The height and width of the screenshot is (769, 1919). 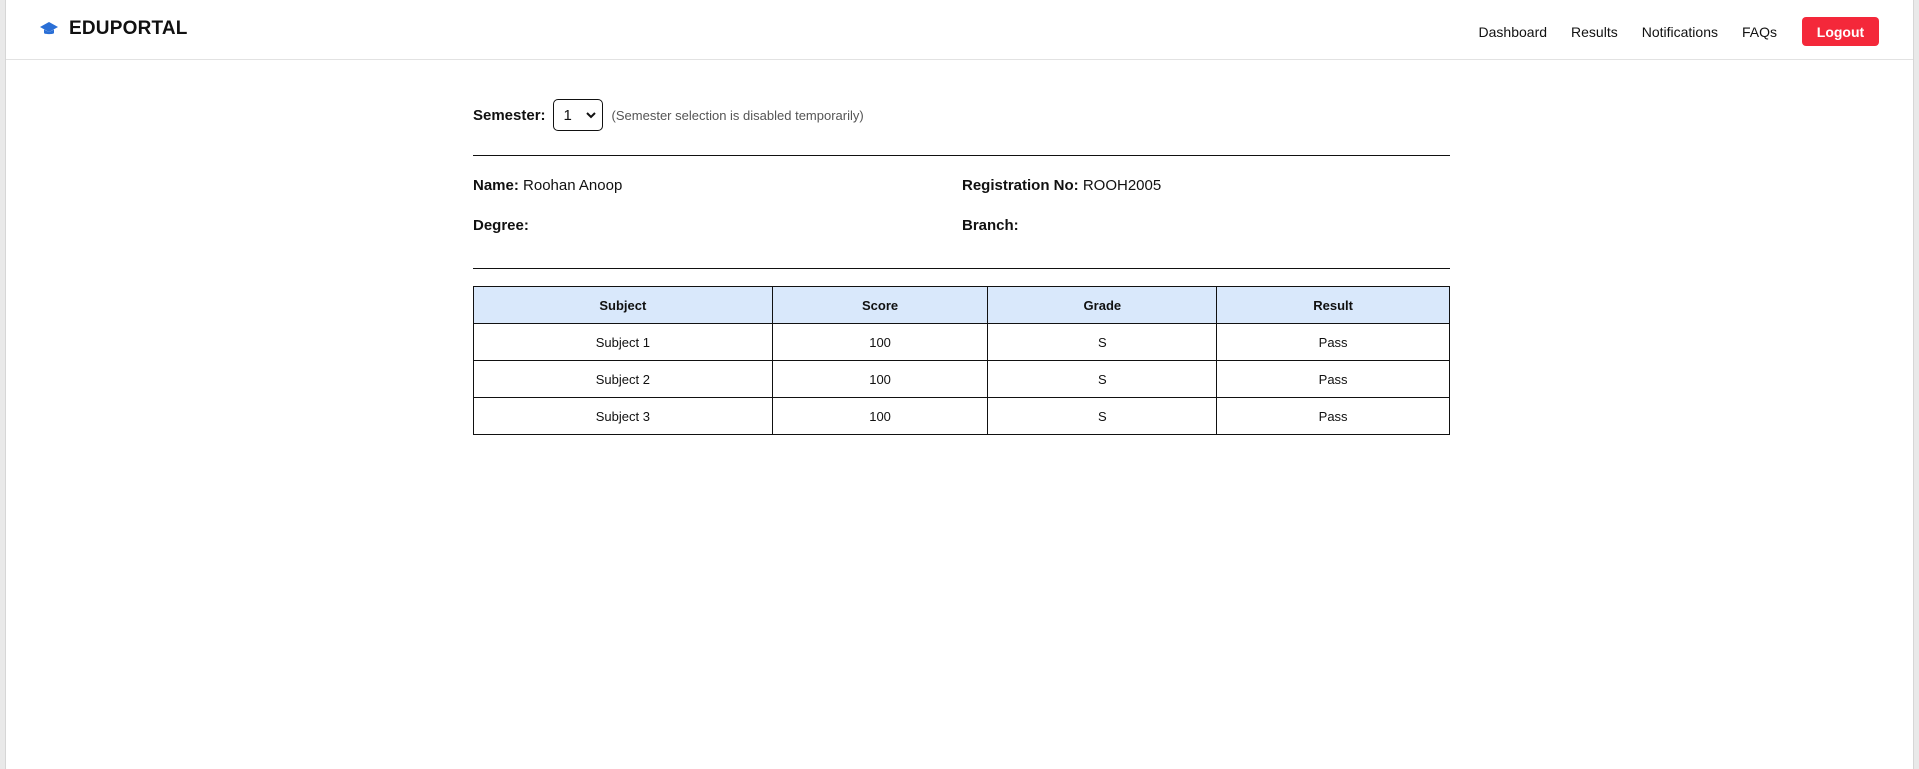 I want to click on column-header-subject: Subject, so click(x=623, y=305).